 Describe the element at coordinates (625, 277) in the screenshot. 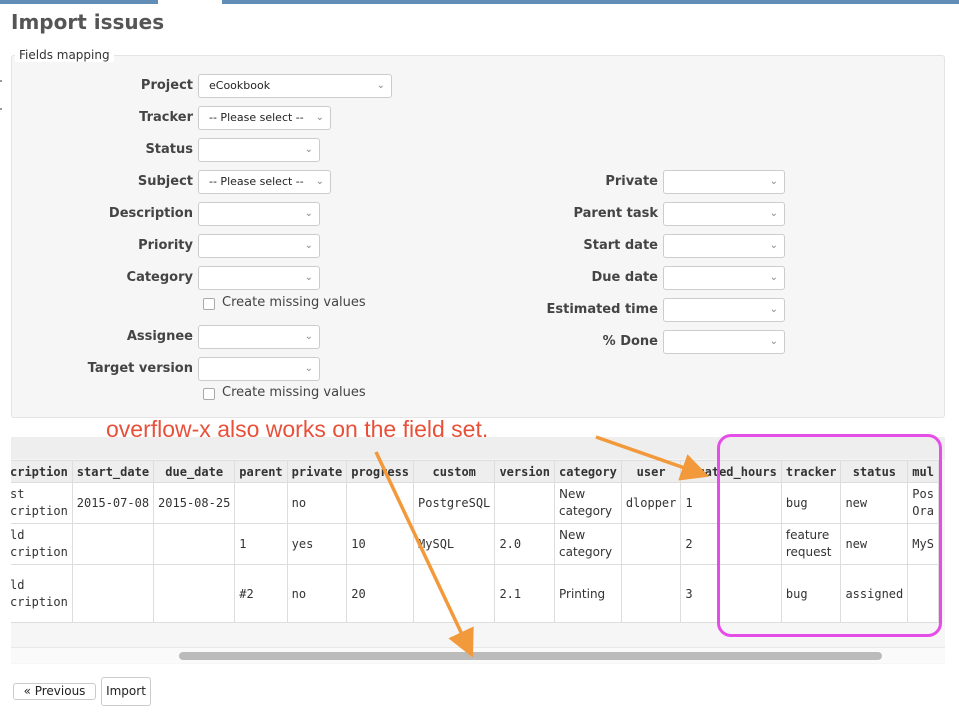

I see `due-date-label: Due date` at that location.